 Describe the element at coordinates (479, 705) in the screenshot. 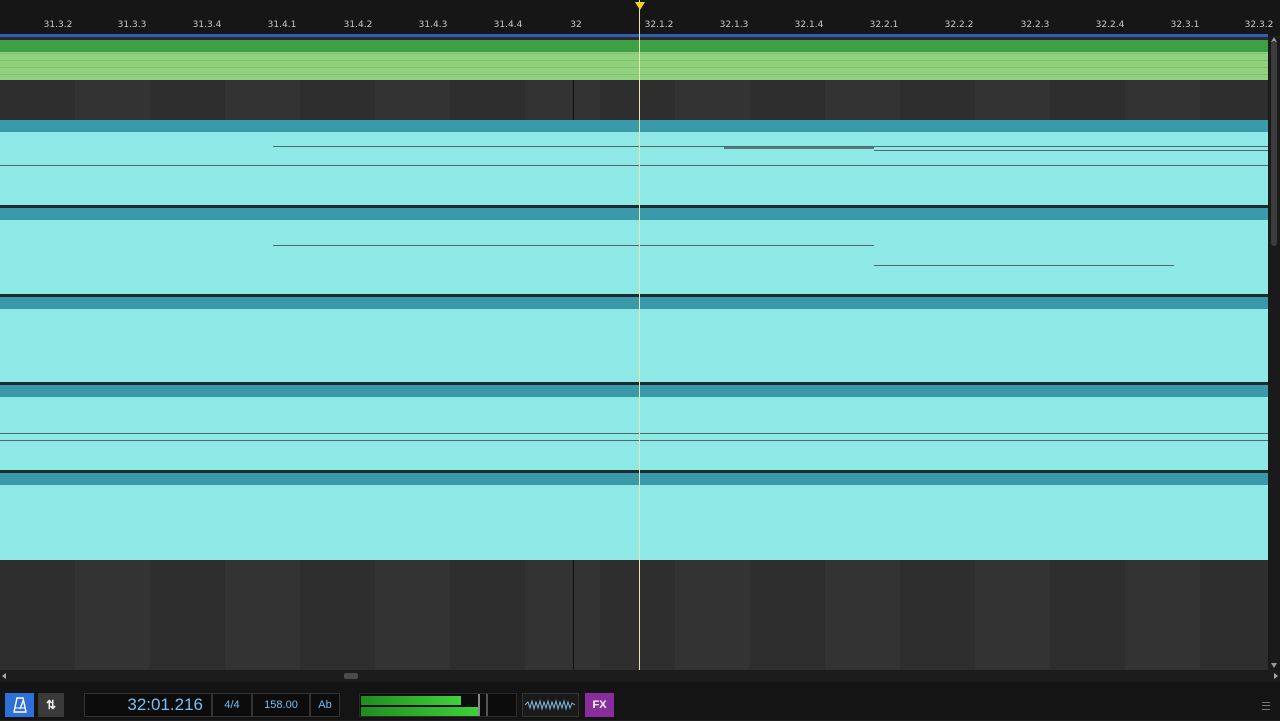

I see `meter-peak-marker` at that location.